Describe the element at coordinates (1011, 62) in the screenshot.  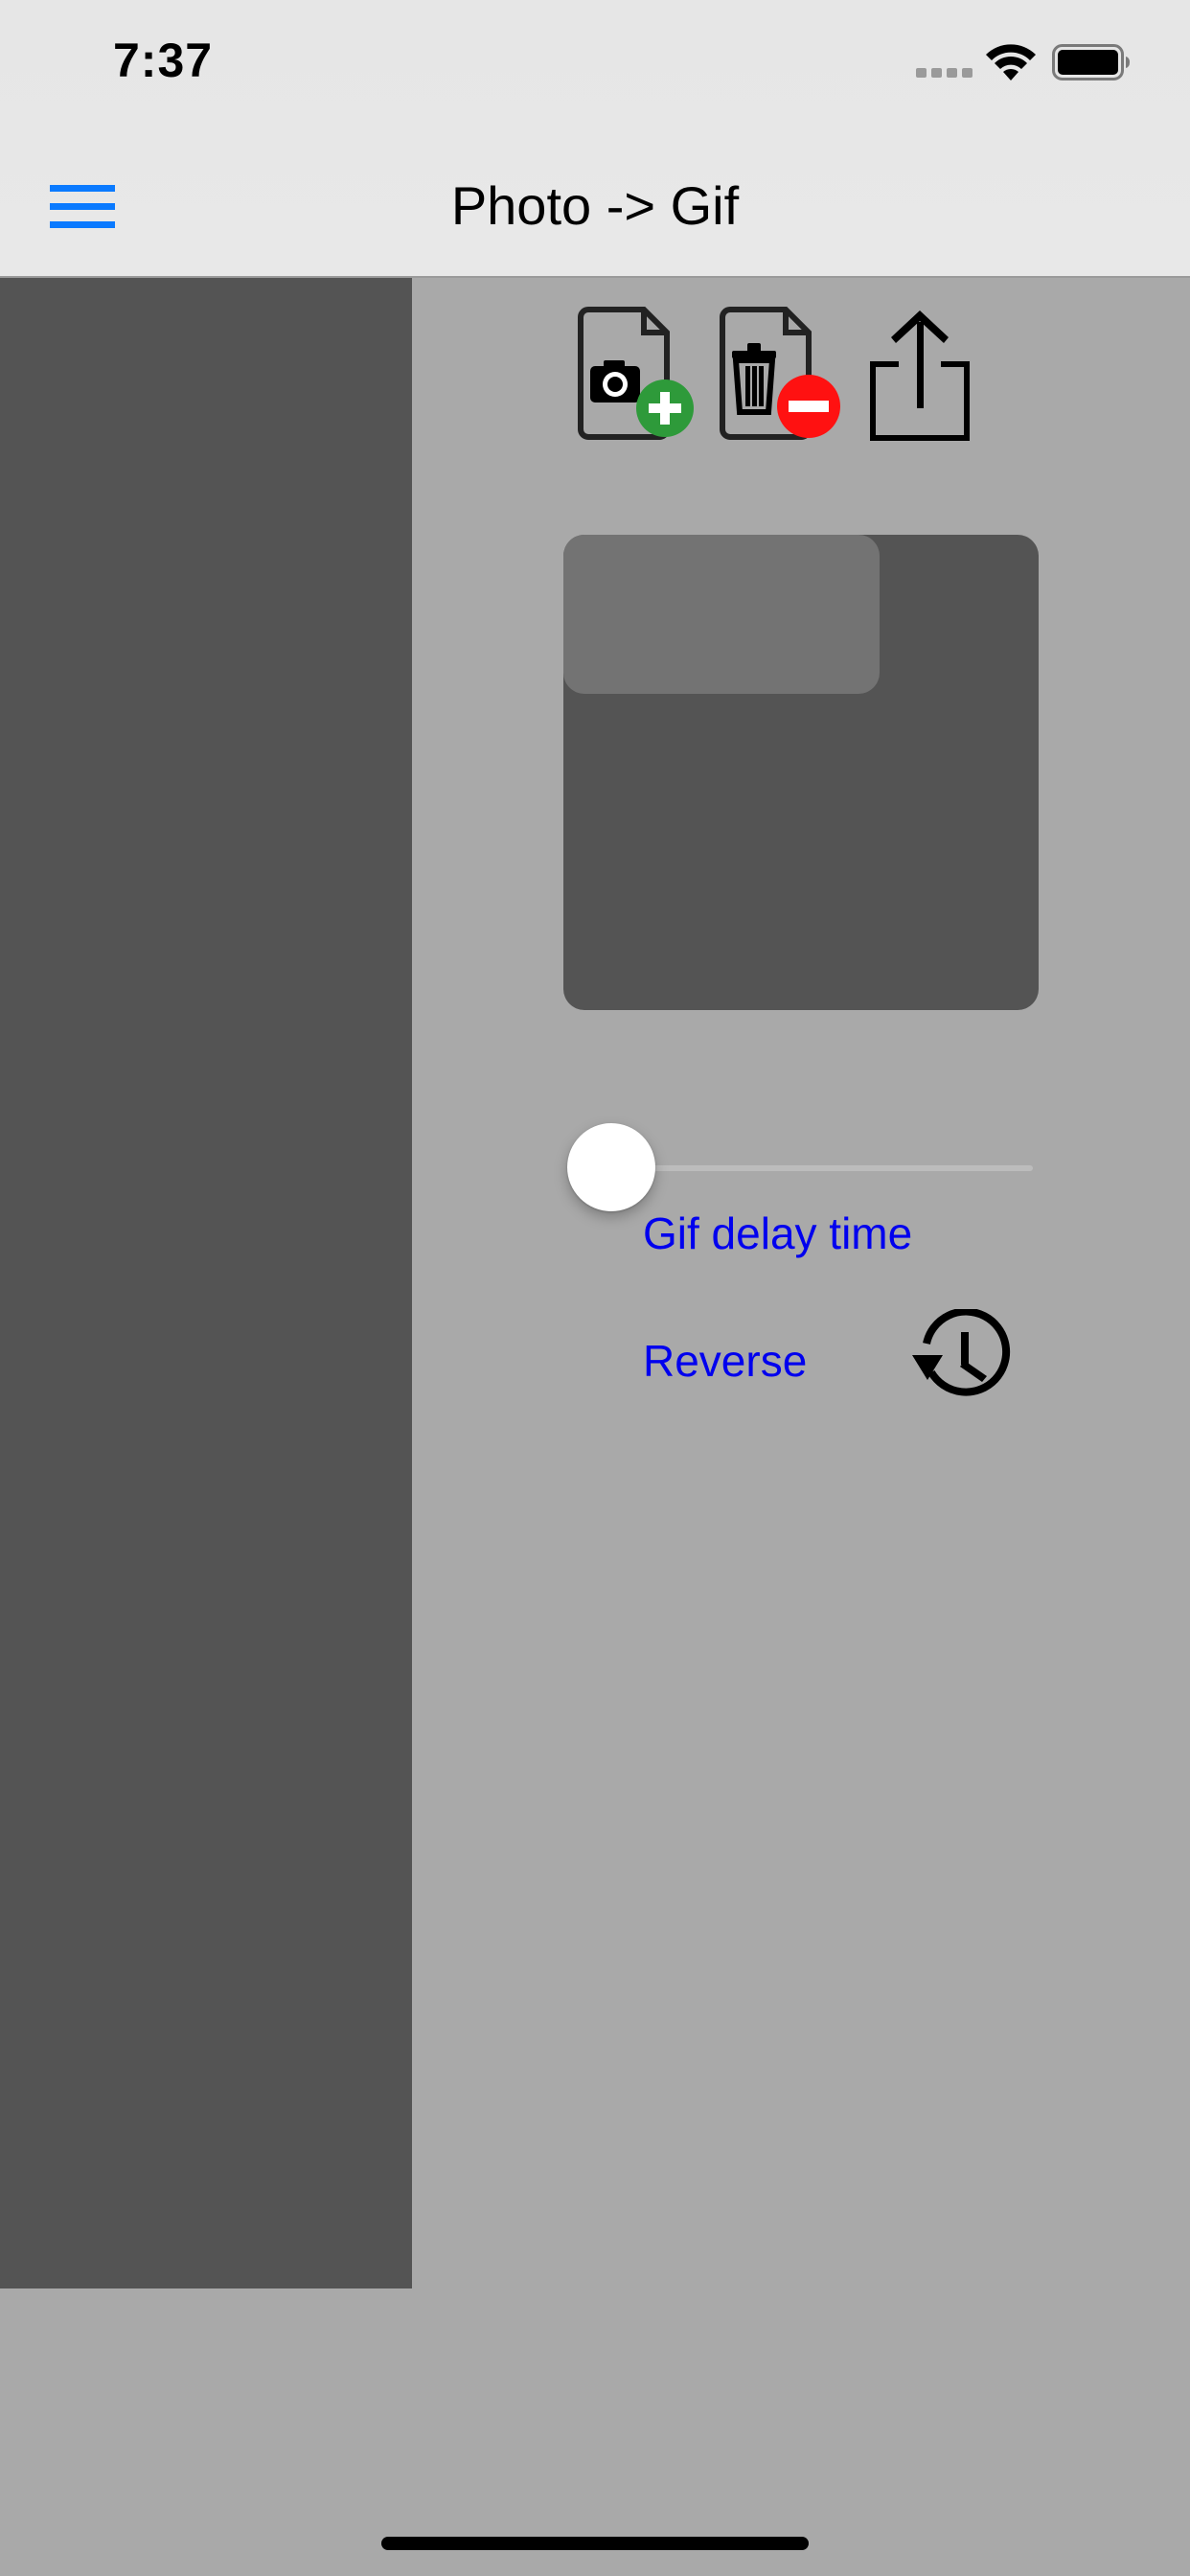
I see `wifi-icon` at that location.